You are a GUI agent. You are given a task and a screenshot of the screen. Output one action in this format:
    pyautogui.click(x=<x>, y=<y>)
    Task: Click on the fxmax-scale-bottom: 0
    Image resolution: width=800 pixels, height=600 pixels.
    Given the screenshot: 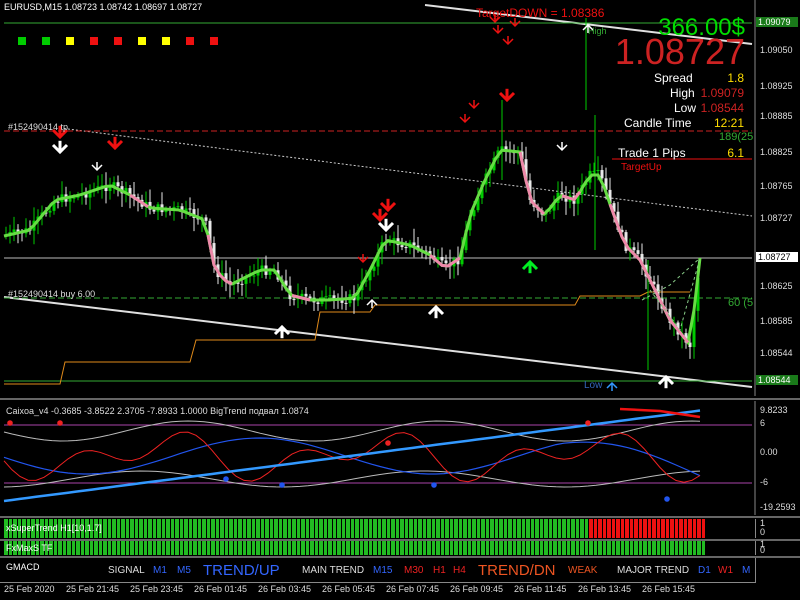 What is the action you would take?
    pyautogui.click(x=763, y=550)
    